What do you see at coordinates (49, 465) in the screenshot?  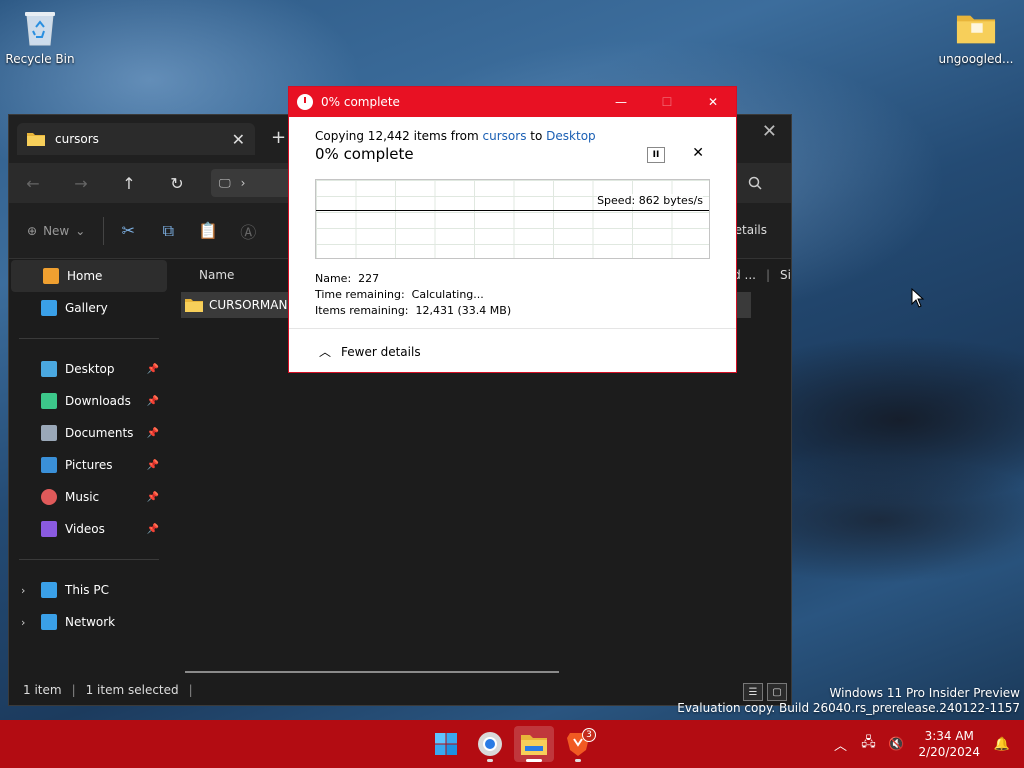 I see `pictures-icon` at bounding box center [49, 465].